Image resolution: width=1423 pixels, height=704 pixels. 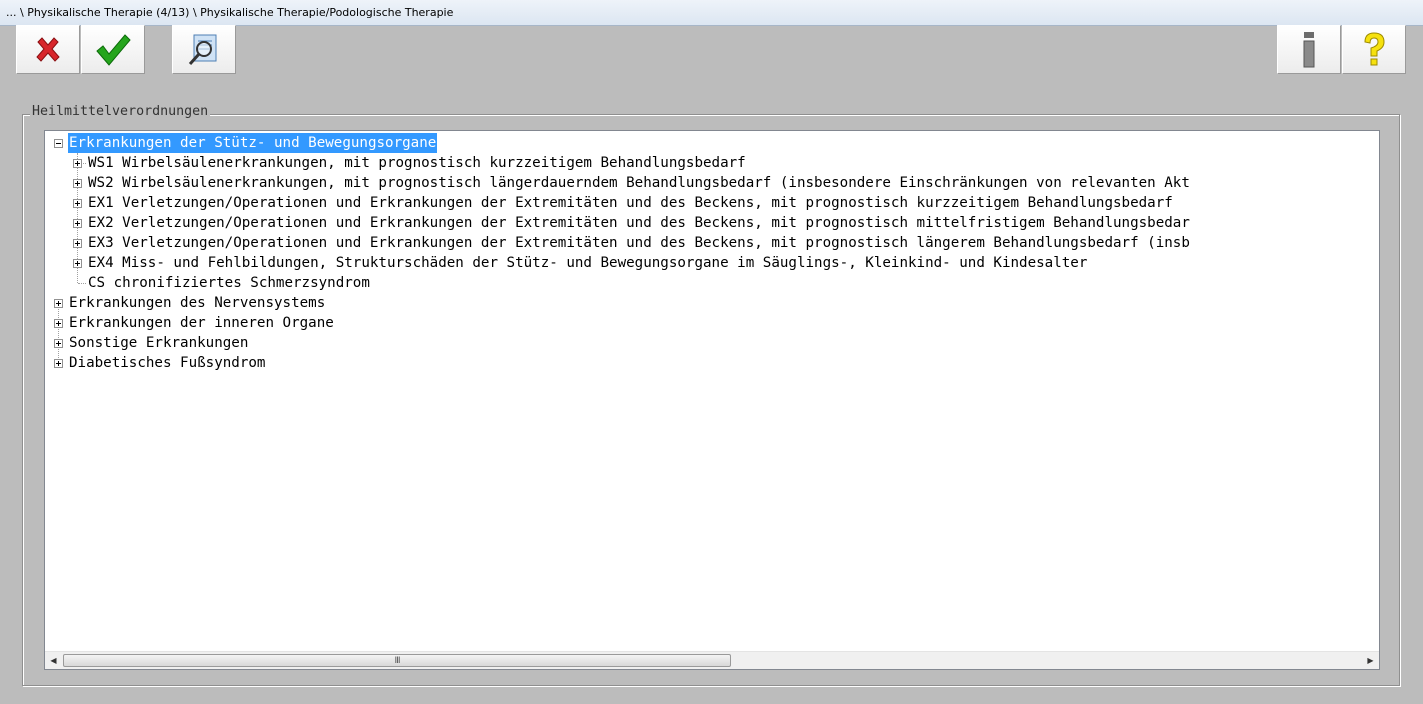 I want to click on tree-node-label: Sonstige Erkrankungen, so click(x=159, y=343).